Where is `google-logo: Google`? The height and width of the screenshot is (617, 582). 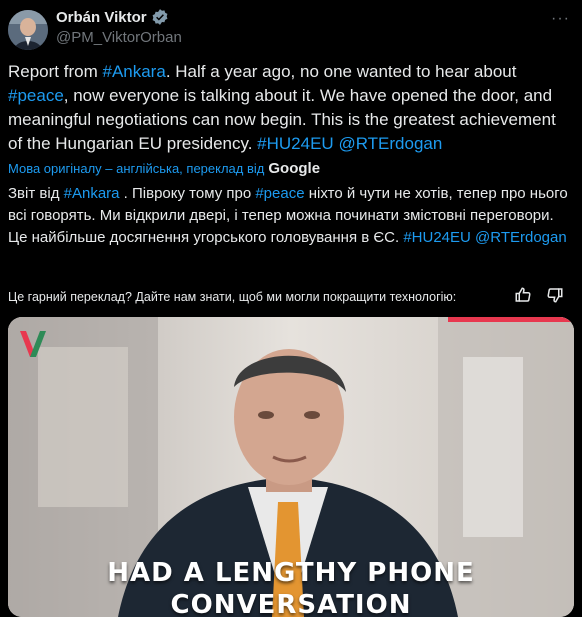 google-logo: Google is located at coordinates (294, 168).